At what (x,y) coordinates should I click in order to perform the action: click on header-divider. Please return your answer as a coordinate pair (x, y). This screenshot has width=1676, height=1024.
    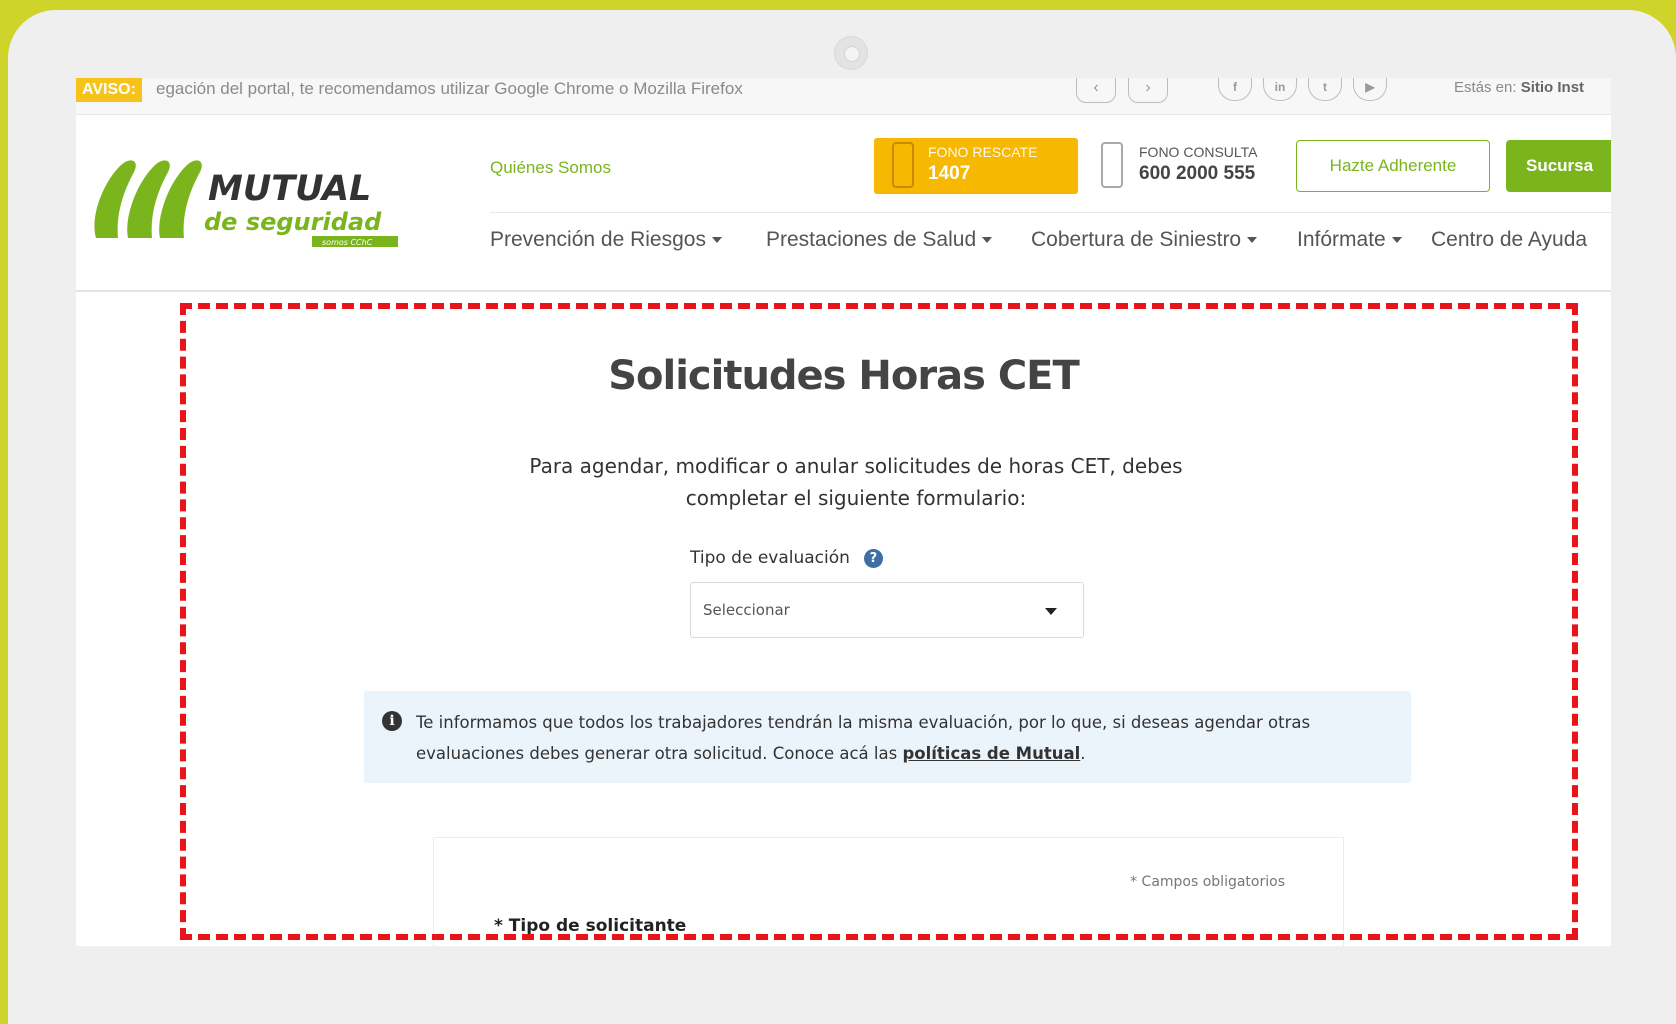
    Looking at the image, I should click on (1050, 212).